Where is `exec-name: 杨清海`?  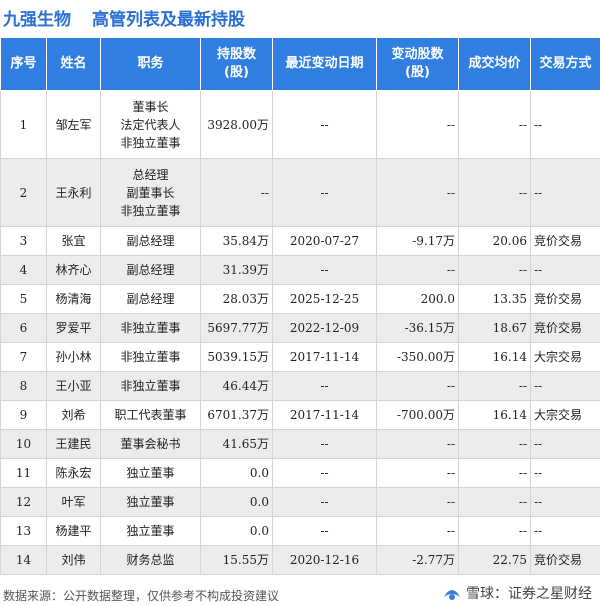 exec-name: 杨清海 is located at coordinates (73, 299).